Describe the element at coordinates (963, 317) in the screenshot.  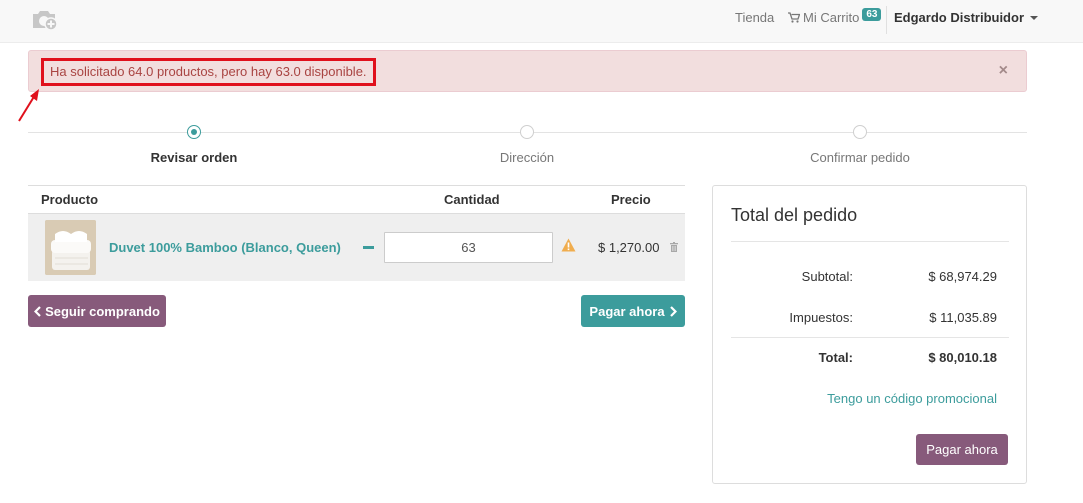
I see `taxes-value: $ 11,035.89` at that location.